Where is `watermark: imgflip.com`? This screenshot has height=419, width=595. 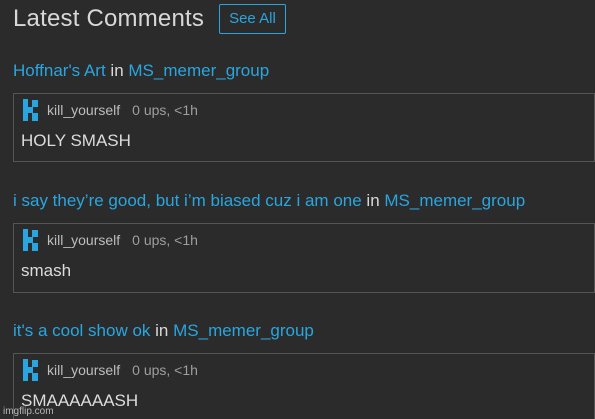
watermark: imgflip.com is located at coordinates (28, 411).